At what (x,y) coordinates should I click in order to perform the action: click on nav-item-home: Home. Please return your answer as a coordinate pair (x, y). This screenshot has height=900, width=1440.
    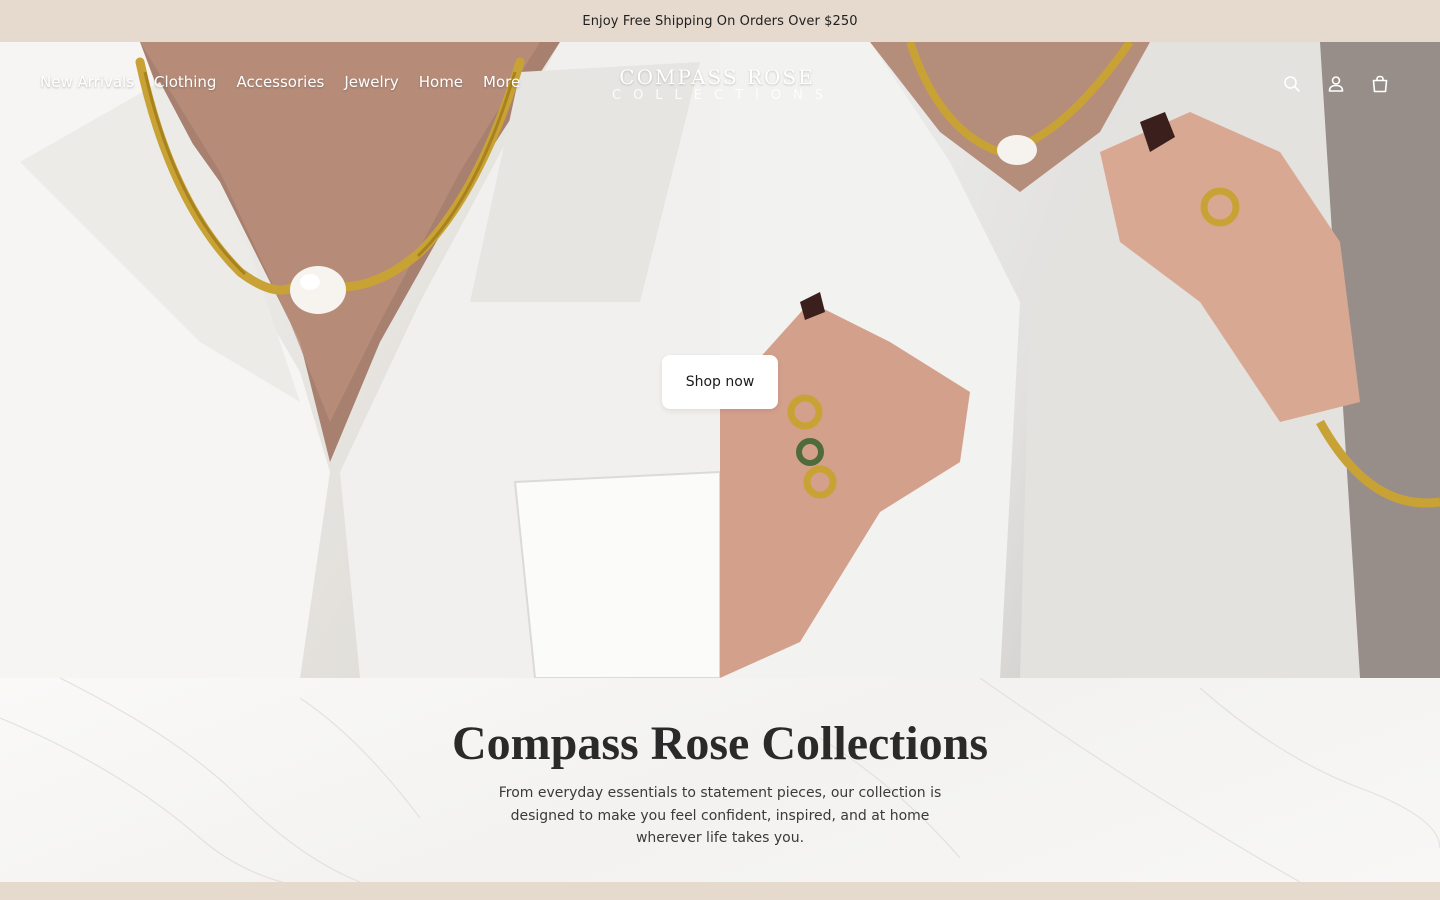
    Looking at the image, I should click on (441, 82).